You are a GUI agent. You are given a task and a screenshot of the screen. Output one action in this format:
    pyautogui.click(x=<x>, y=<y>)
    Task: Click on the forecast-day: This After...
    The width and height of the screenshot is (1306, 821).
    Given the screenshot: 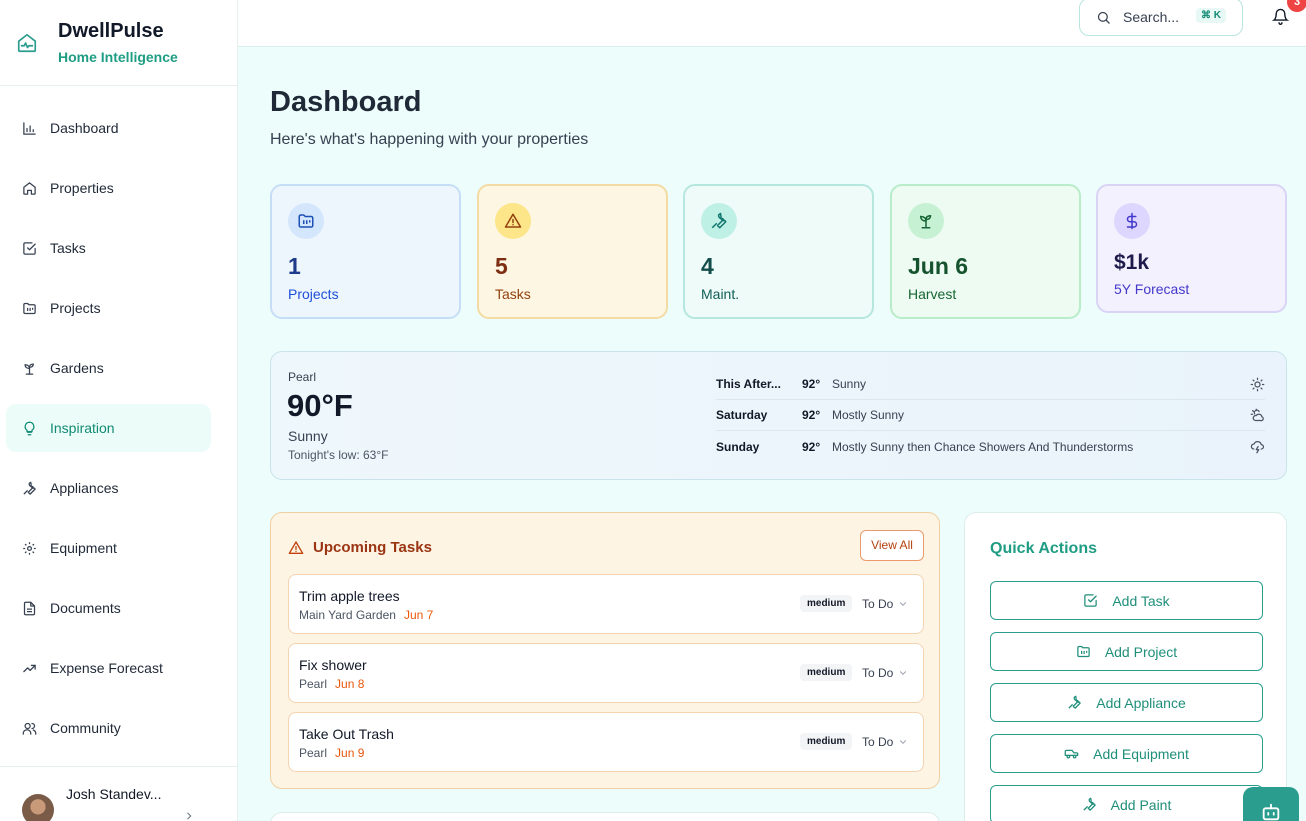 What is the action you would take?
    pyautogui.click(x=748, y=384)
    